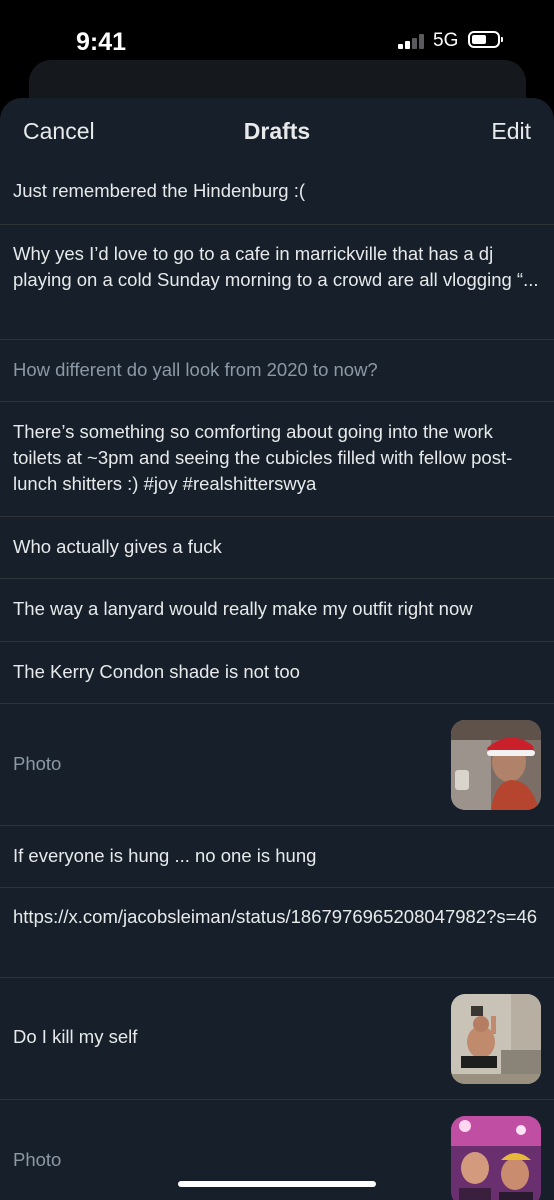  I want to click on signal-icon, so click(413, 41).